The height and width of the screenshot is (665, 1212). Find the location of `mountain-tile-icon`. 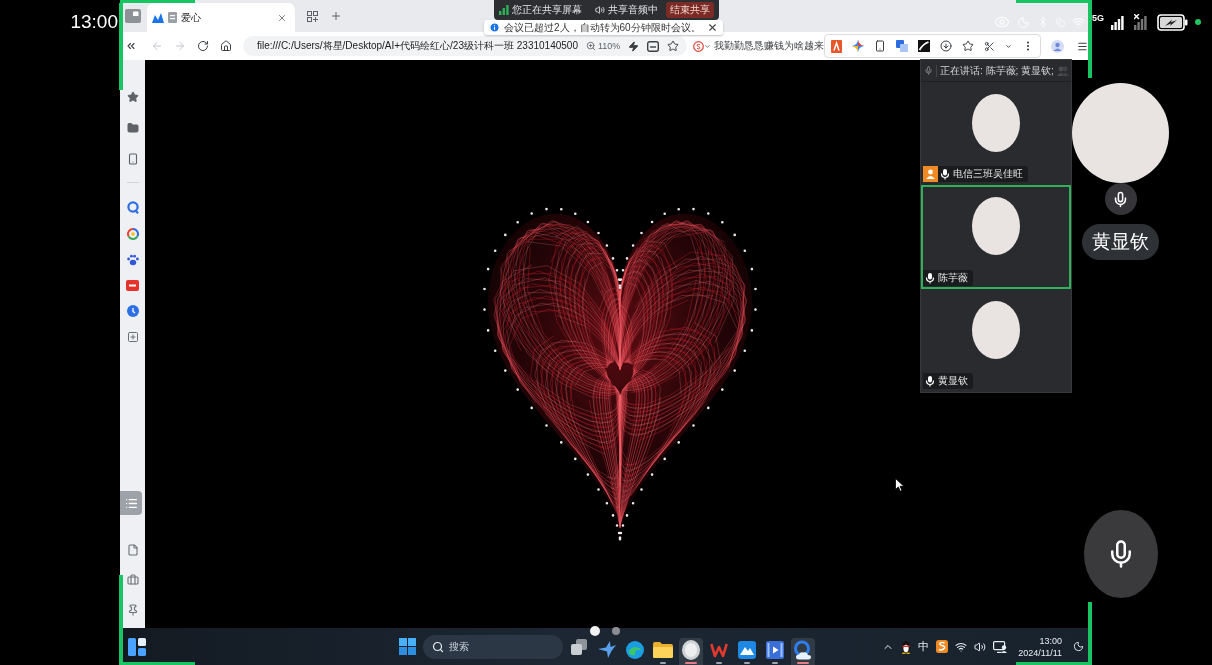

mountain-tile-icon is located at coordinates (747, 649).